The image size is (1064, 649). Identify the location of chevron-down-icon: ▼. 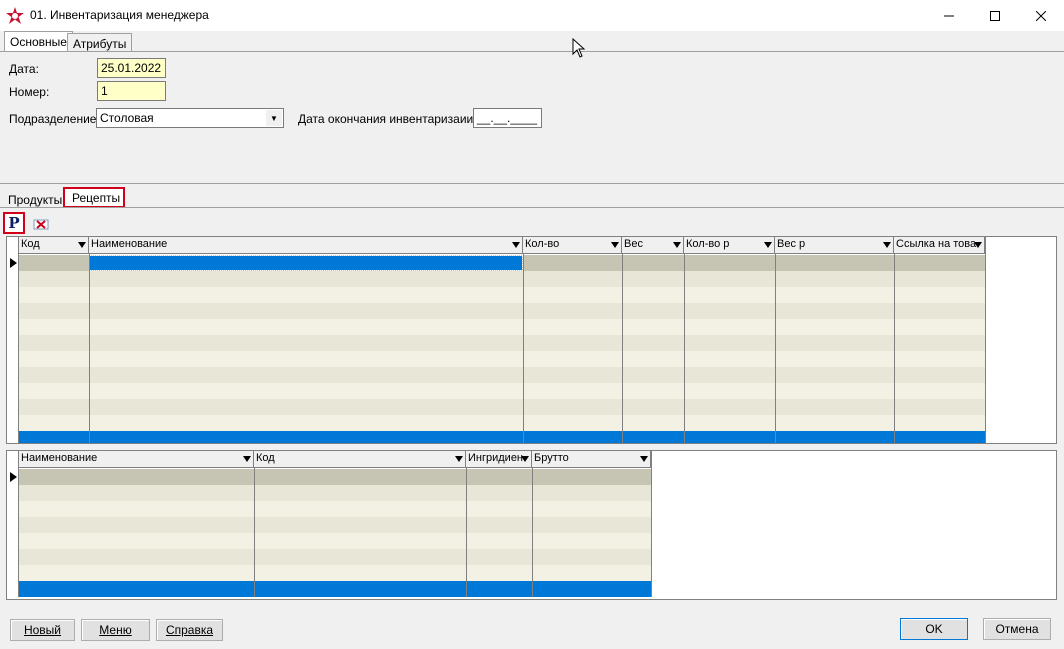
(274, 118).